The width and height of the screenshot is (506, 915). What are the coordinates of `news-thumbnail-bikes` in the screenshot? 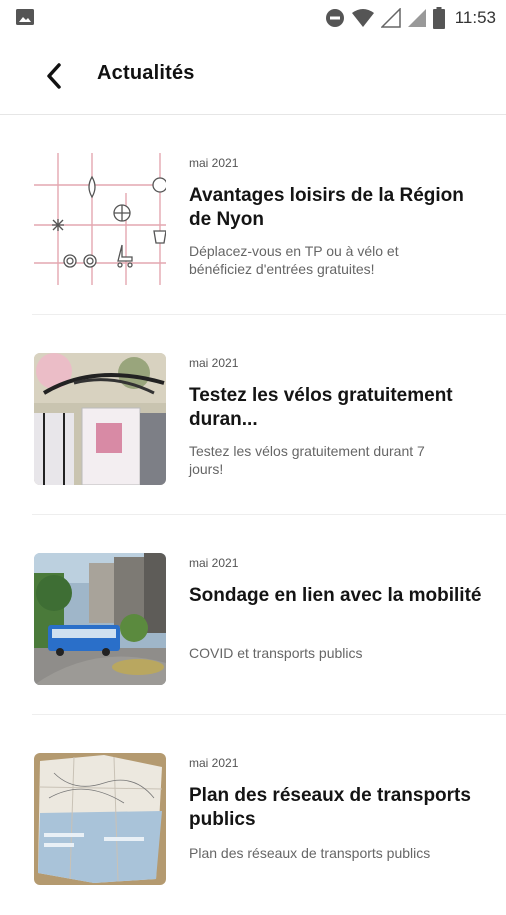 It's located at (100, 419).